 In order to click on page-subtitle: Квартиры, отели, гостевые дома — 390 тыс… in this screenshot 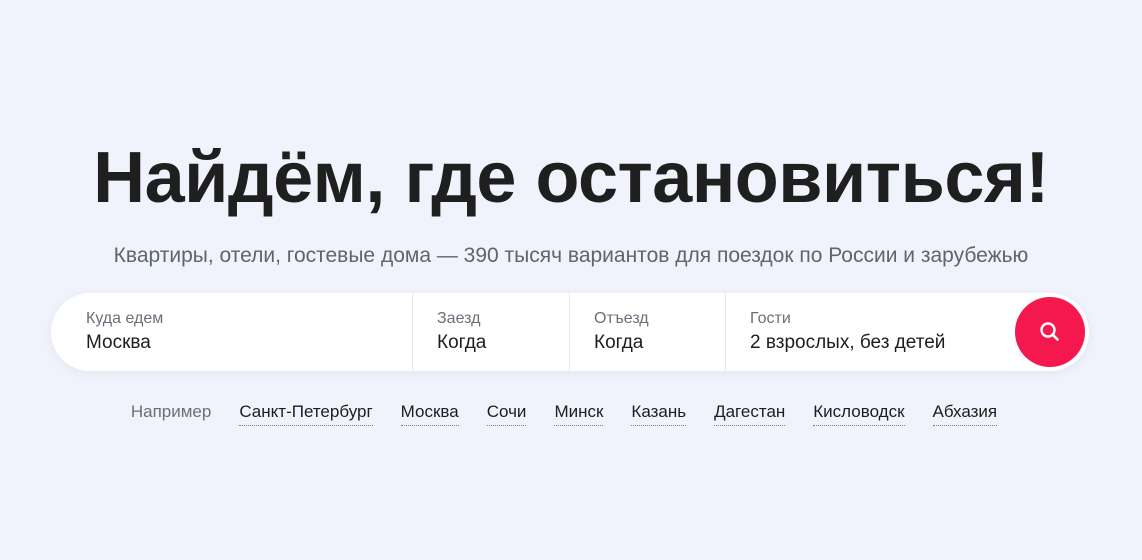, I will do `click(571, 255)`.